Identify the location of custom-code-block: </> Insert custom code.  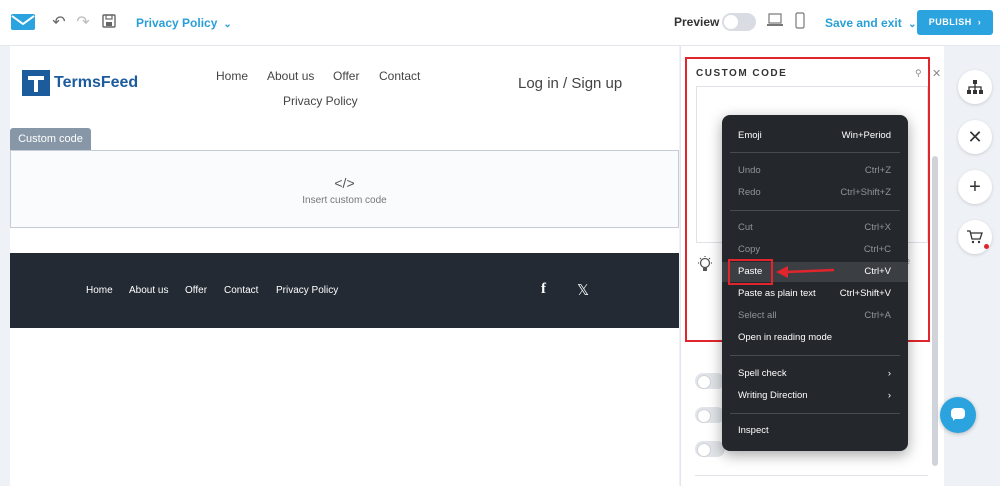
(344, 189).